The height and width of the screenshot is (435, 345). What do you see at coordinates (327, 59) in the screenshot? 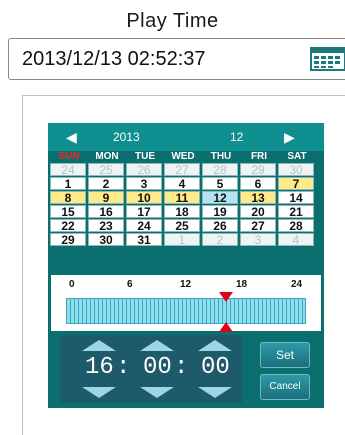
I see `calendar-icon` at bounding box center [327, 59].